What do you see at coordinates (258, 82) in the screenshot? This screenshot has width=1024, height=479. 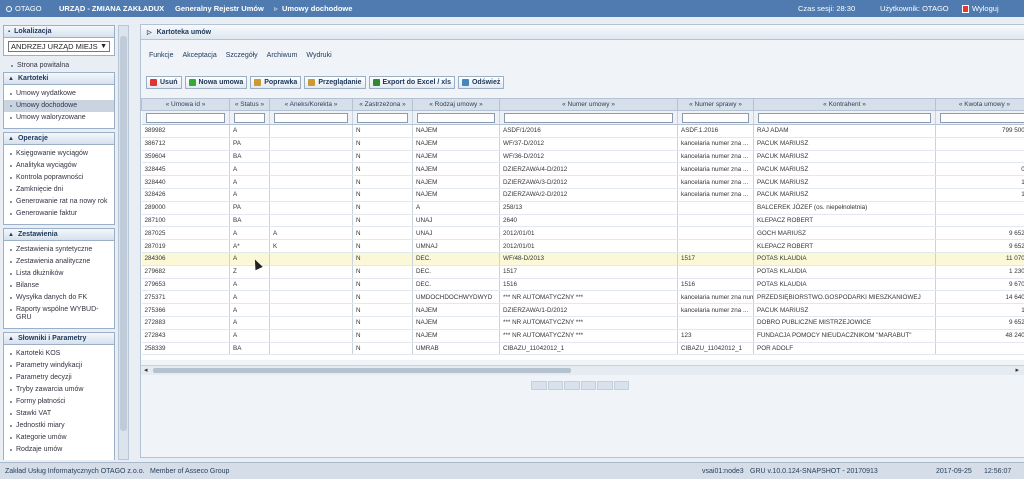 I see `edit-icon` at bounding box center [258, 82].